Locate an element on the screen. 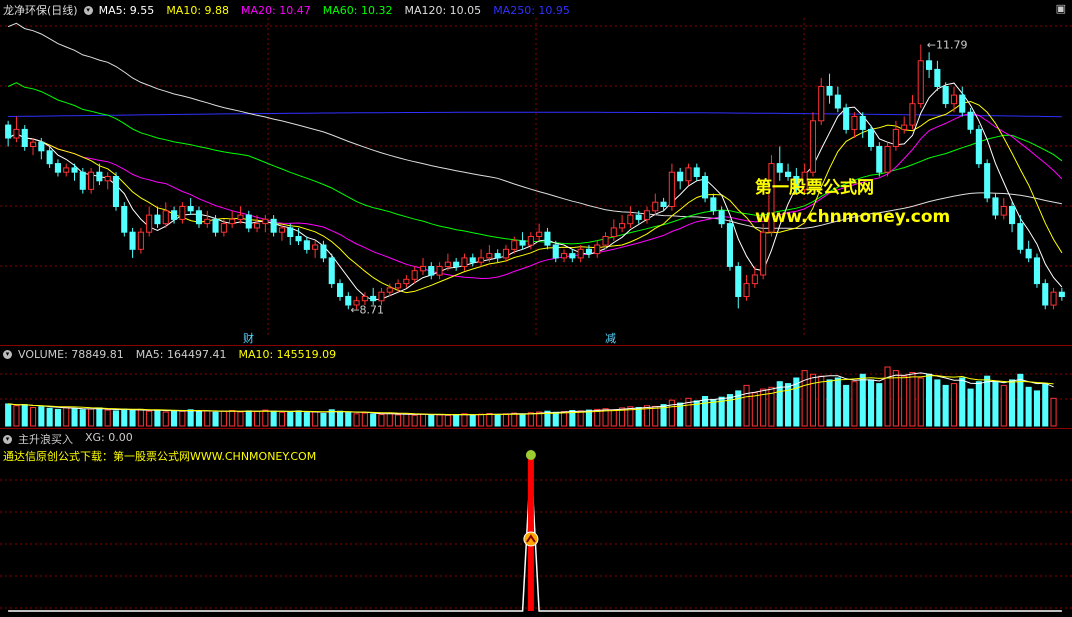 Image resolution: width=1072 pixels, height=617 pixels. ma250-line is located at coordinates (535, 114).